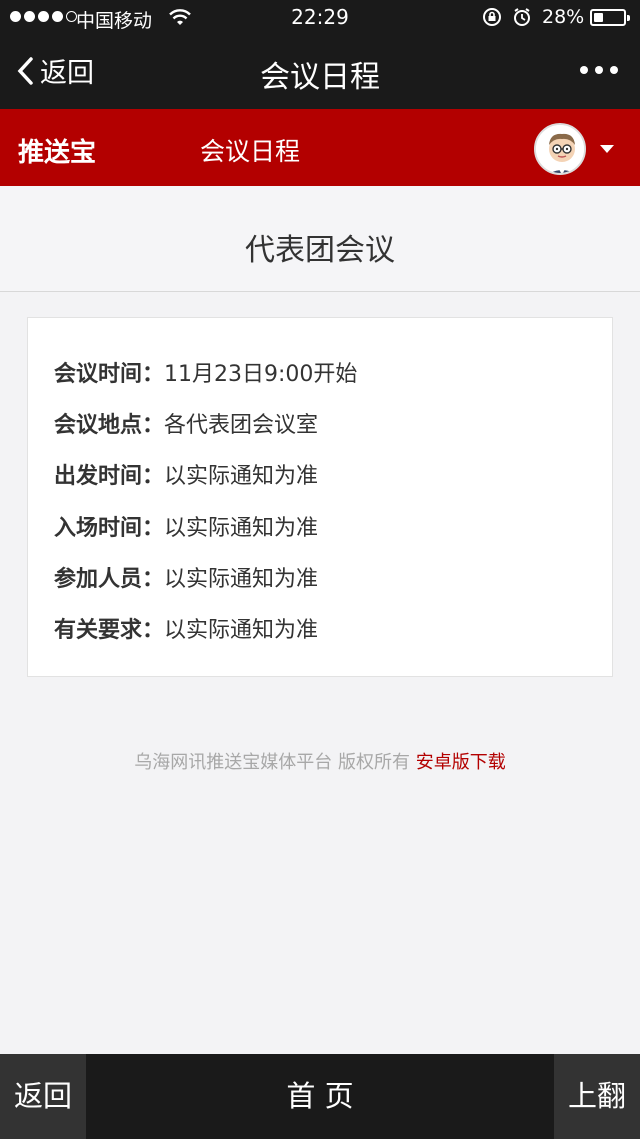 The width and height of the screenshot is (640, 1139). I want to click on detail-row-requirements: 有关要求：以实际通知为准, so click(186, 628).